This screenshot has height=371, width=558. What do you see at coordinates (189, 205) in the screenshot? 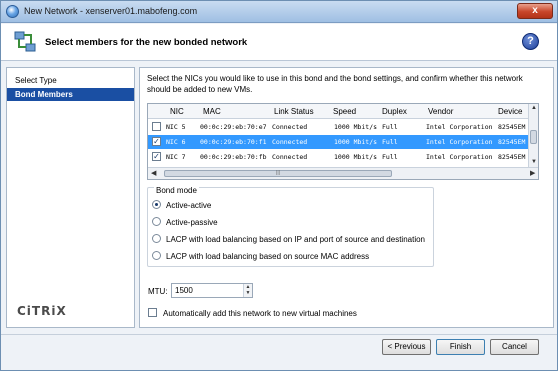
I see `option-label: Active-active` at bounding box center [189, 205].